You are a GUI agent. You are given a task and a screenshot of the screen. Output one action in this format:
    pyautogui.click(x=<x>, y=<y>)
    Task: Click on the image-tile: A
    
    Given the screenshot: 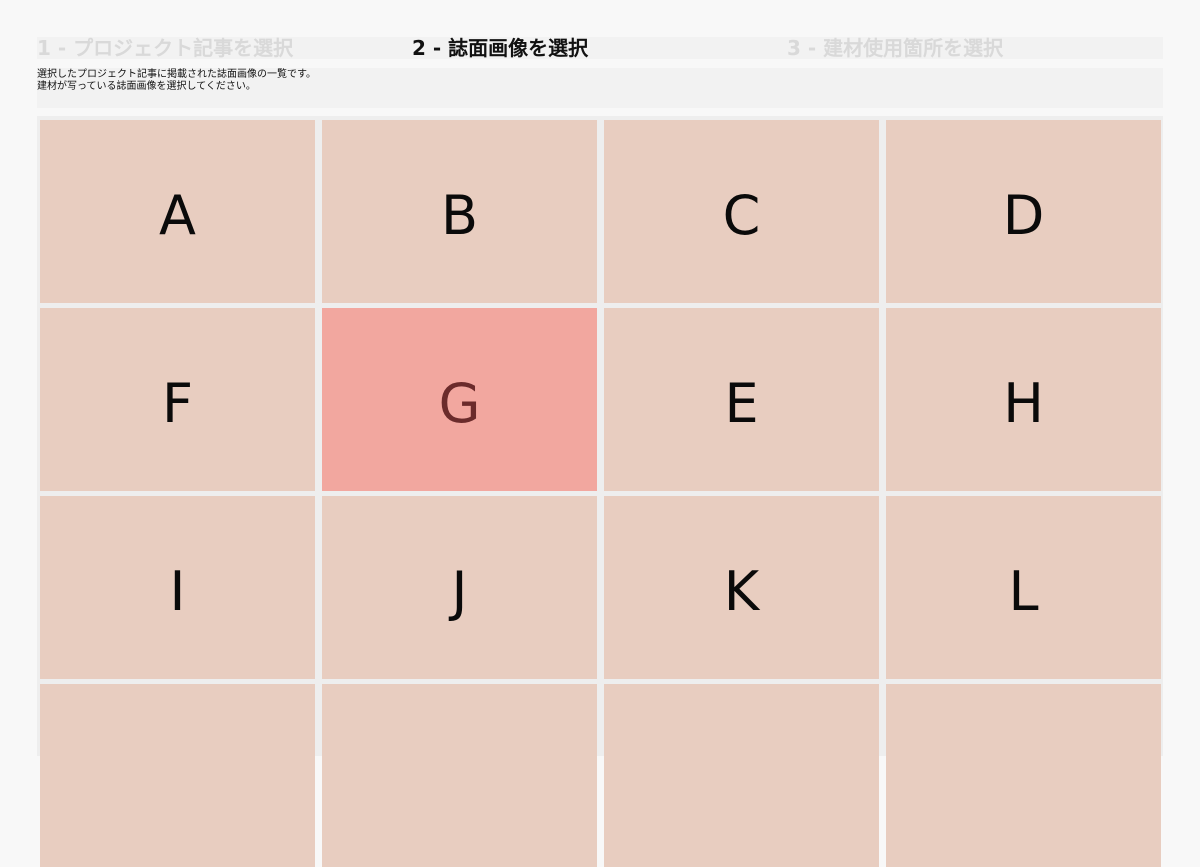 What is the action you would take?
    pyautogui.click(x=177, y=211)
    